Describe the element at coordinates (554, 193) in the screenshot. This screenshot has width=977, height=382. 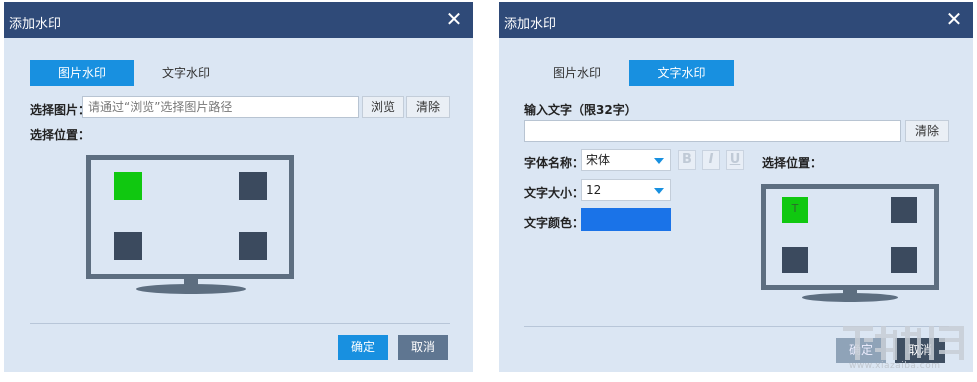
I see `font-size-label: 文字大小：` at that location.